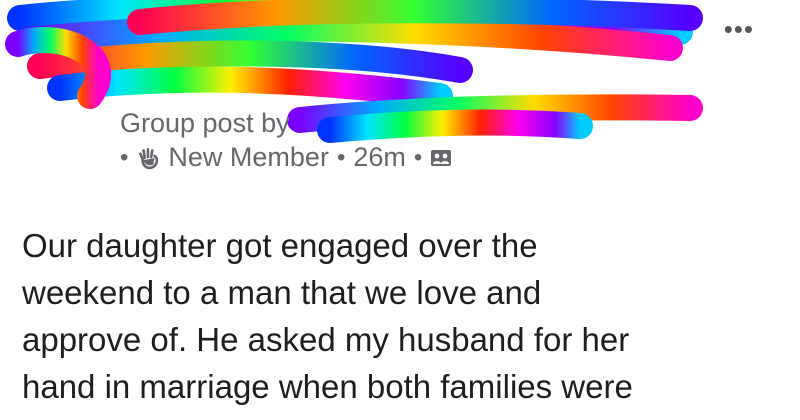 The height and width of the screenshot is (420, 800). I want to click on group-post-by-label: Group post by, so click(205, 123).